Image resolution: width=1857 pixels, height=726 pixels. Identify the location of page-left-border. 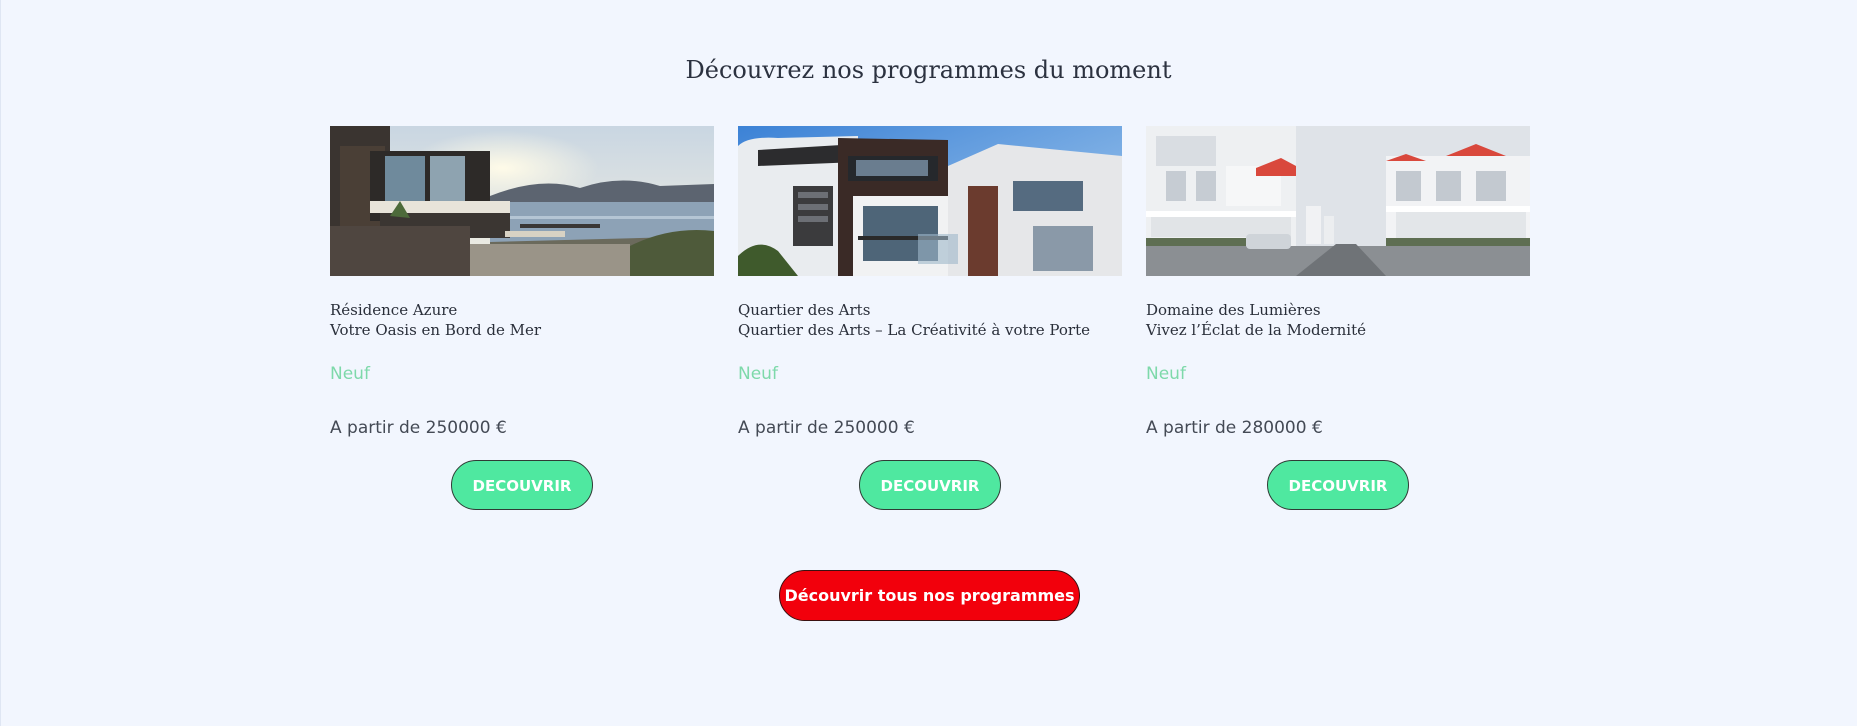
(0, 363).